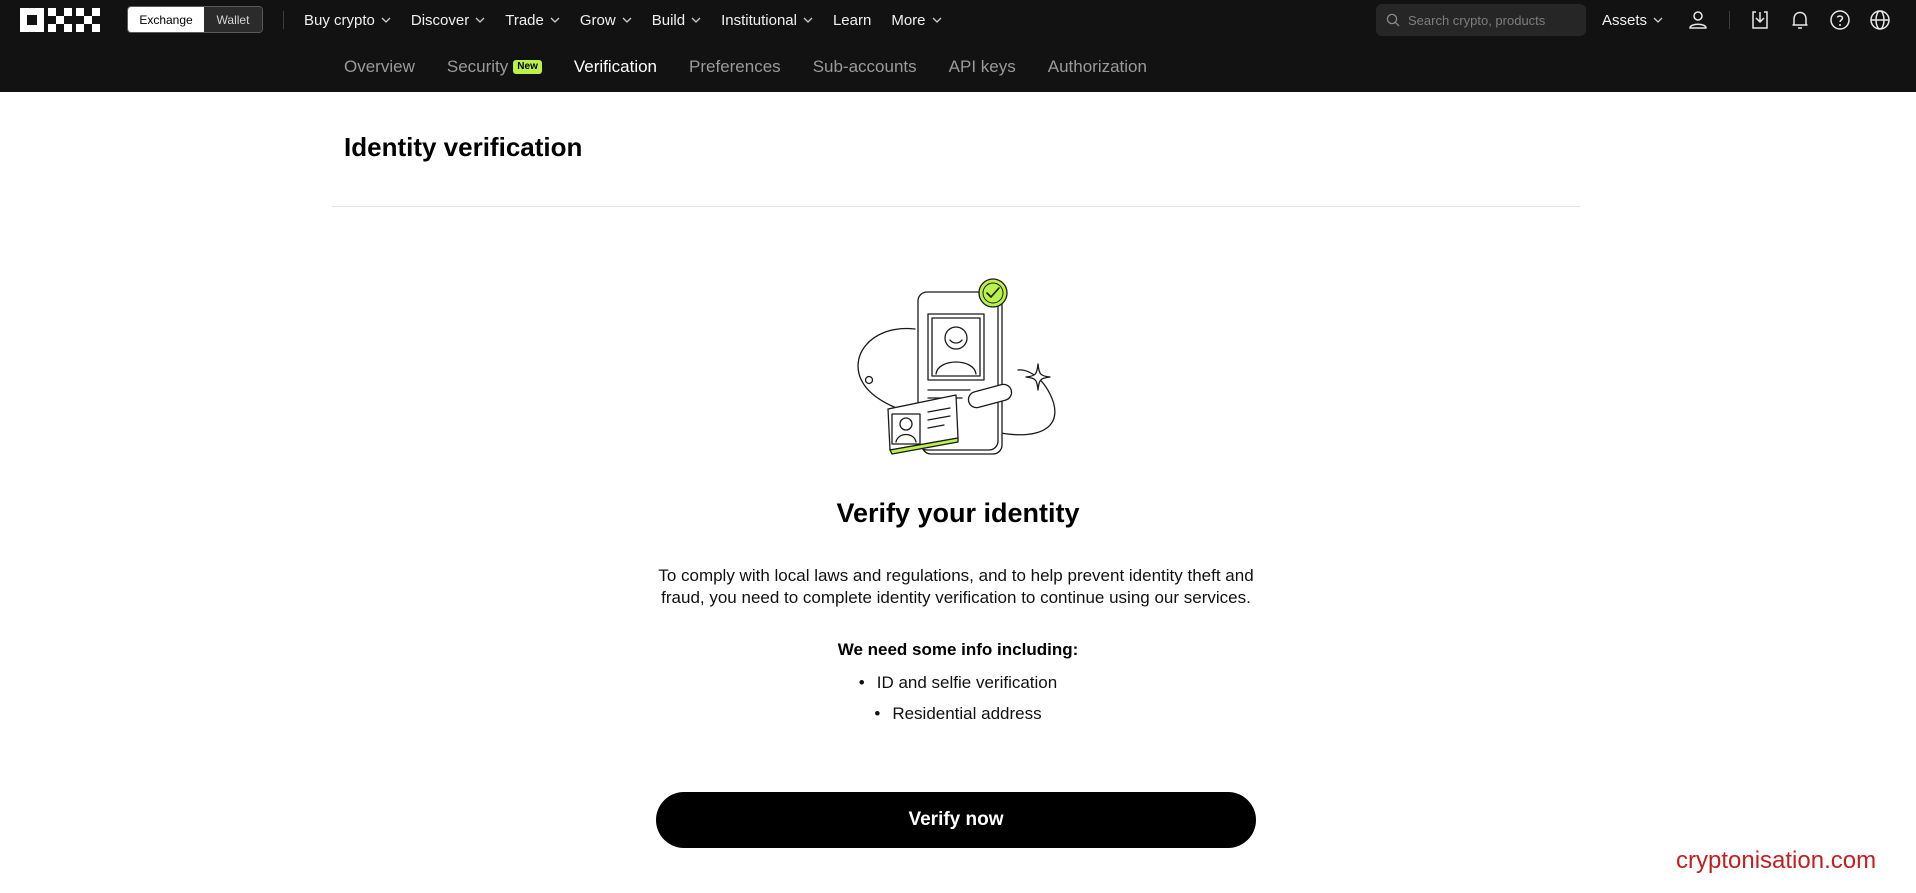 This screenshot has height=893, width=1916. I want to click on nav-trade: Trade, so click(532, 20).